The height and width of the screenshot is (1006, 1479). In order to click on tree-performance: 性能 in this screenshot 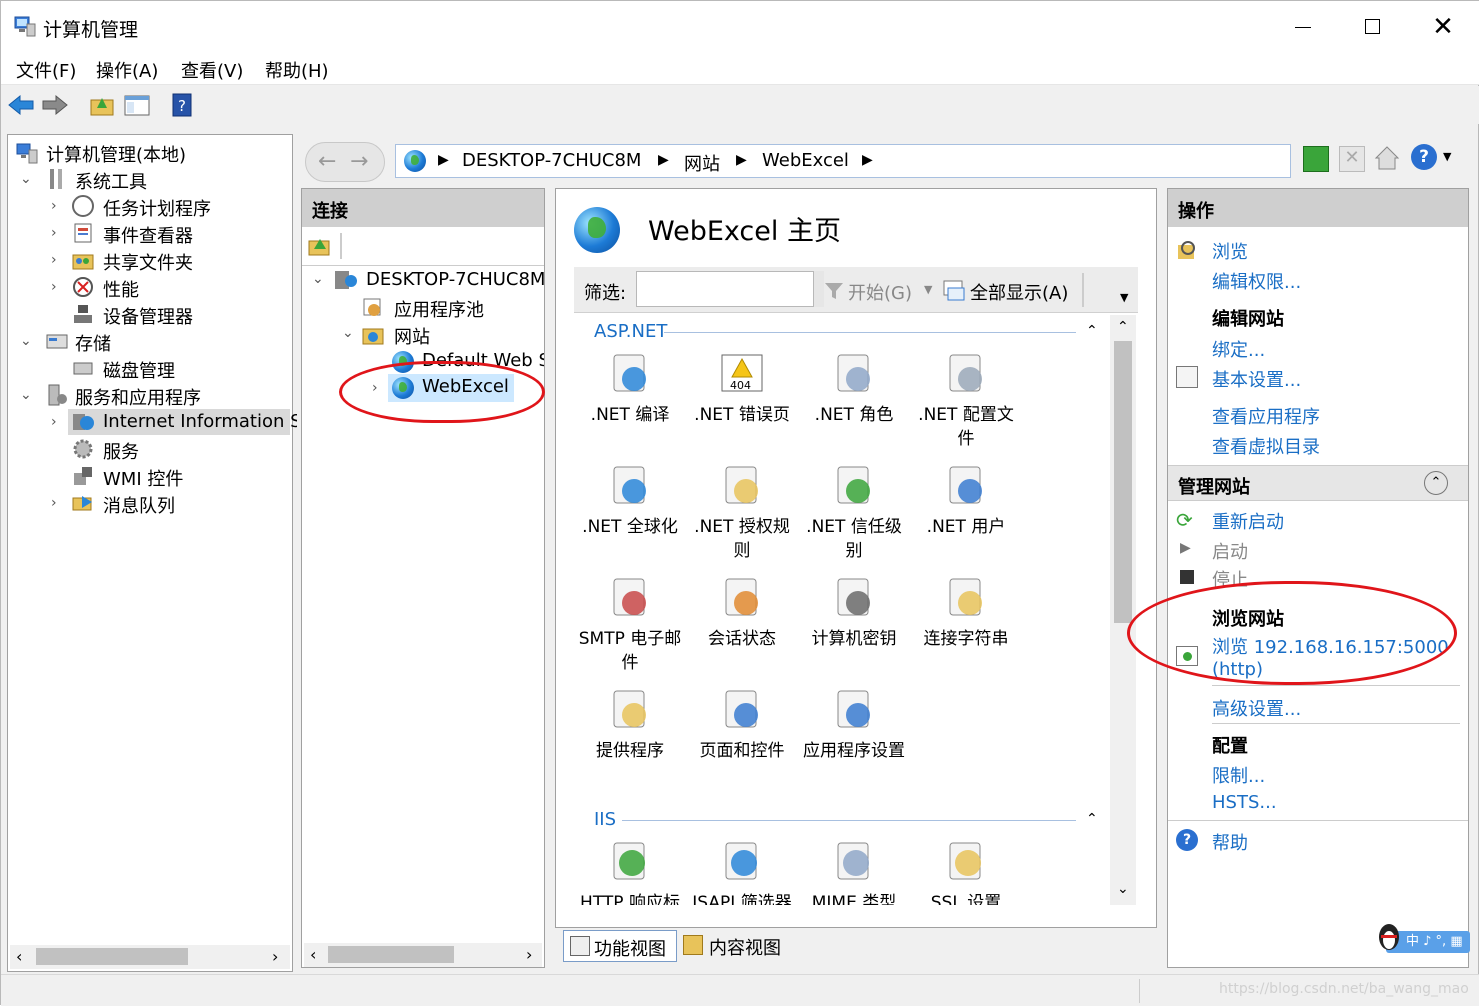, I will do `click(121, 289)`.